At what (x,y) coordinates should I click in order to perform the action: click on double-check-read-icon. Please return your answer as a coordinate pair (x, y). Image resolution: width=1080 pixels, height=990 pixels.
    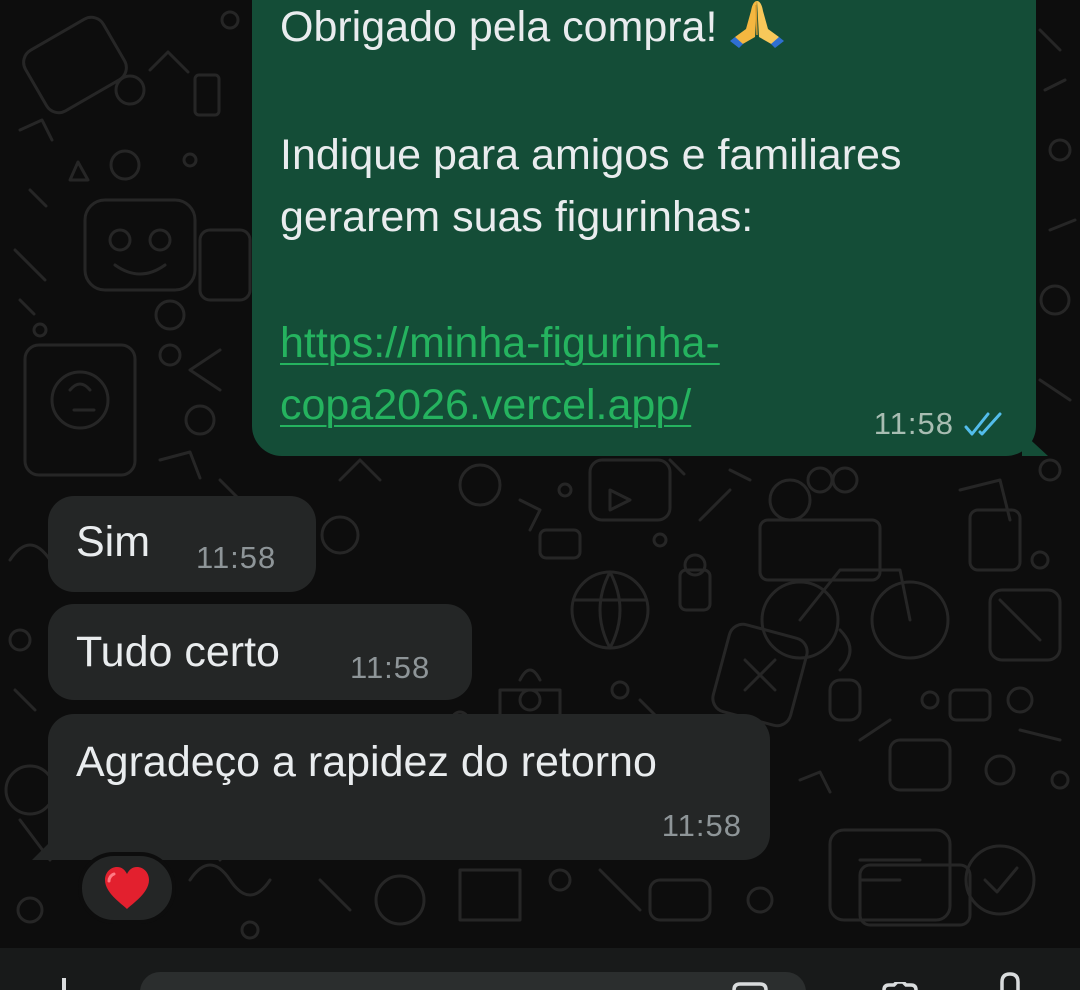
    Looking at the image, I should click on (983, 424).